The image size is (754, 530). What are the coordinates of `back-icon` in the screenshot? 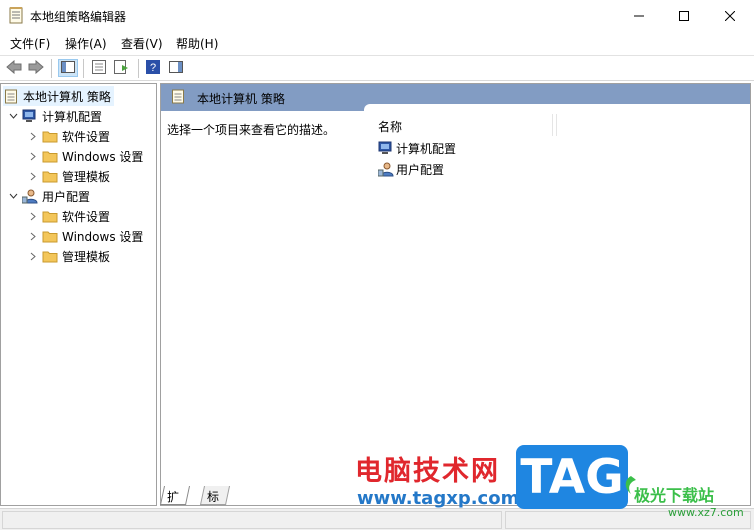 It's located at (14, 68).